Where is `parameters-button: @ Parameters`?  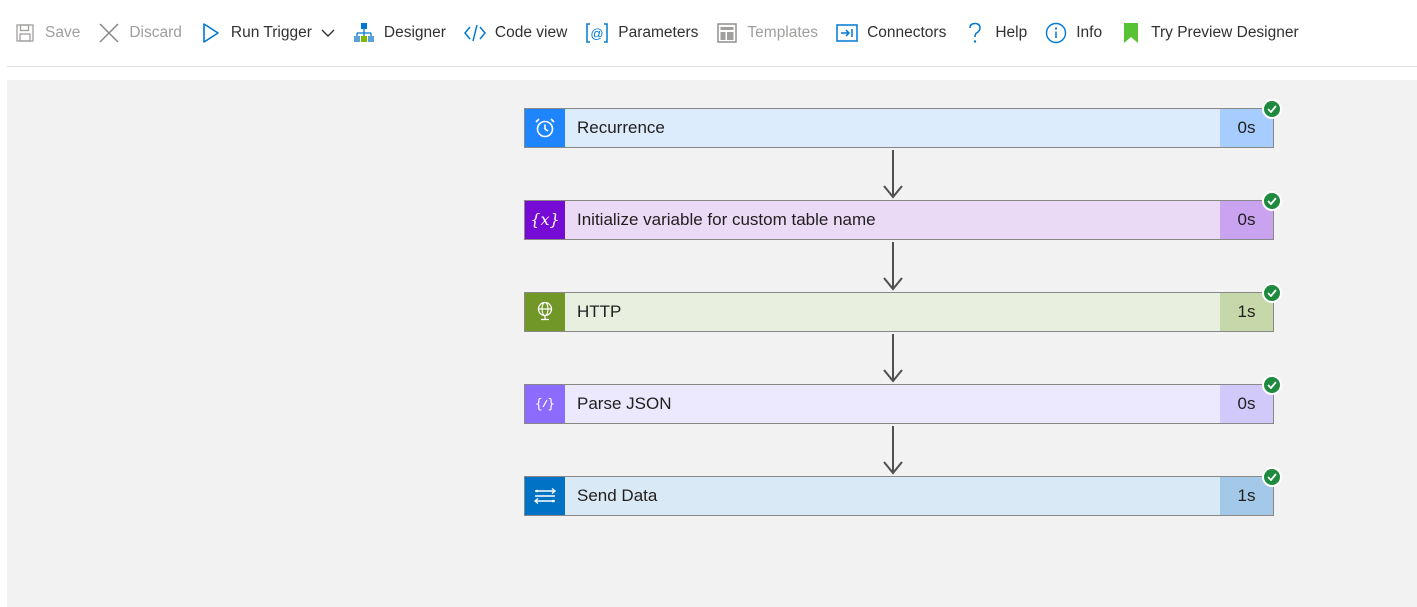 parameters-button: @ Parameters is located at coordinates (641, 33).